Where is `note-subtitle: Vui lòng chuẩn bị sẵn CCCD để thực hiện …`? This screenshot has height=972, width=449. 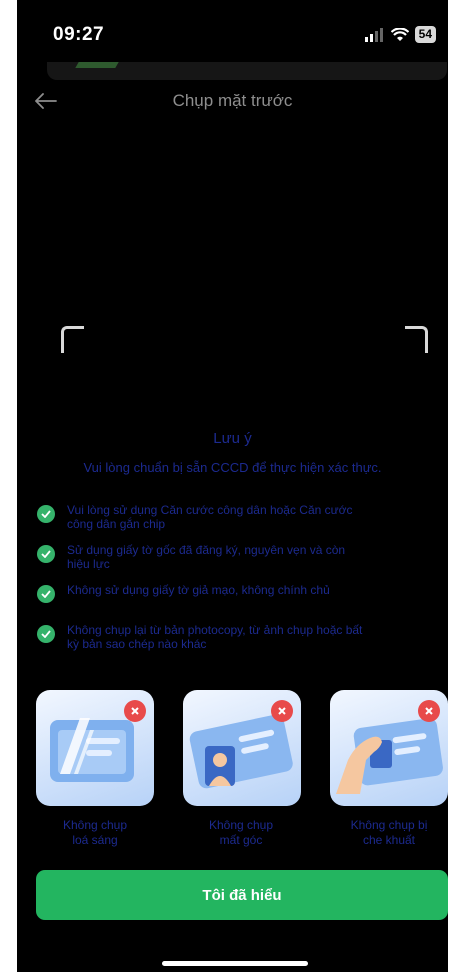
note-subtitle: Vui lòng chuẩn bị sẵn CCCD để thực hiện … is located at coordinates (232, 467).